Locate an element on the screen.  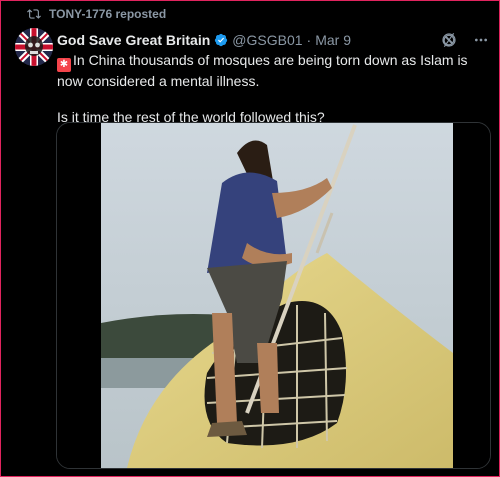
avatar is located at coordinates (34, 47).